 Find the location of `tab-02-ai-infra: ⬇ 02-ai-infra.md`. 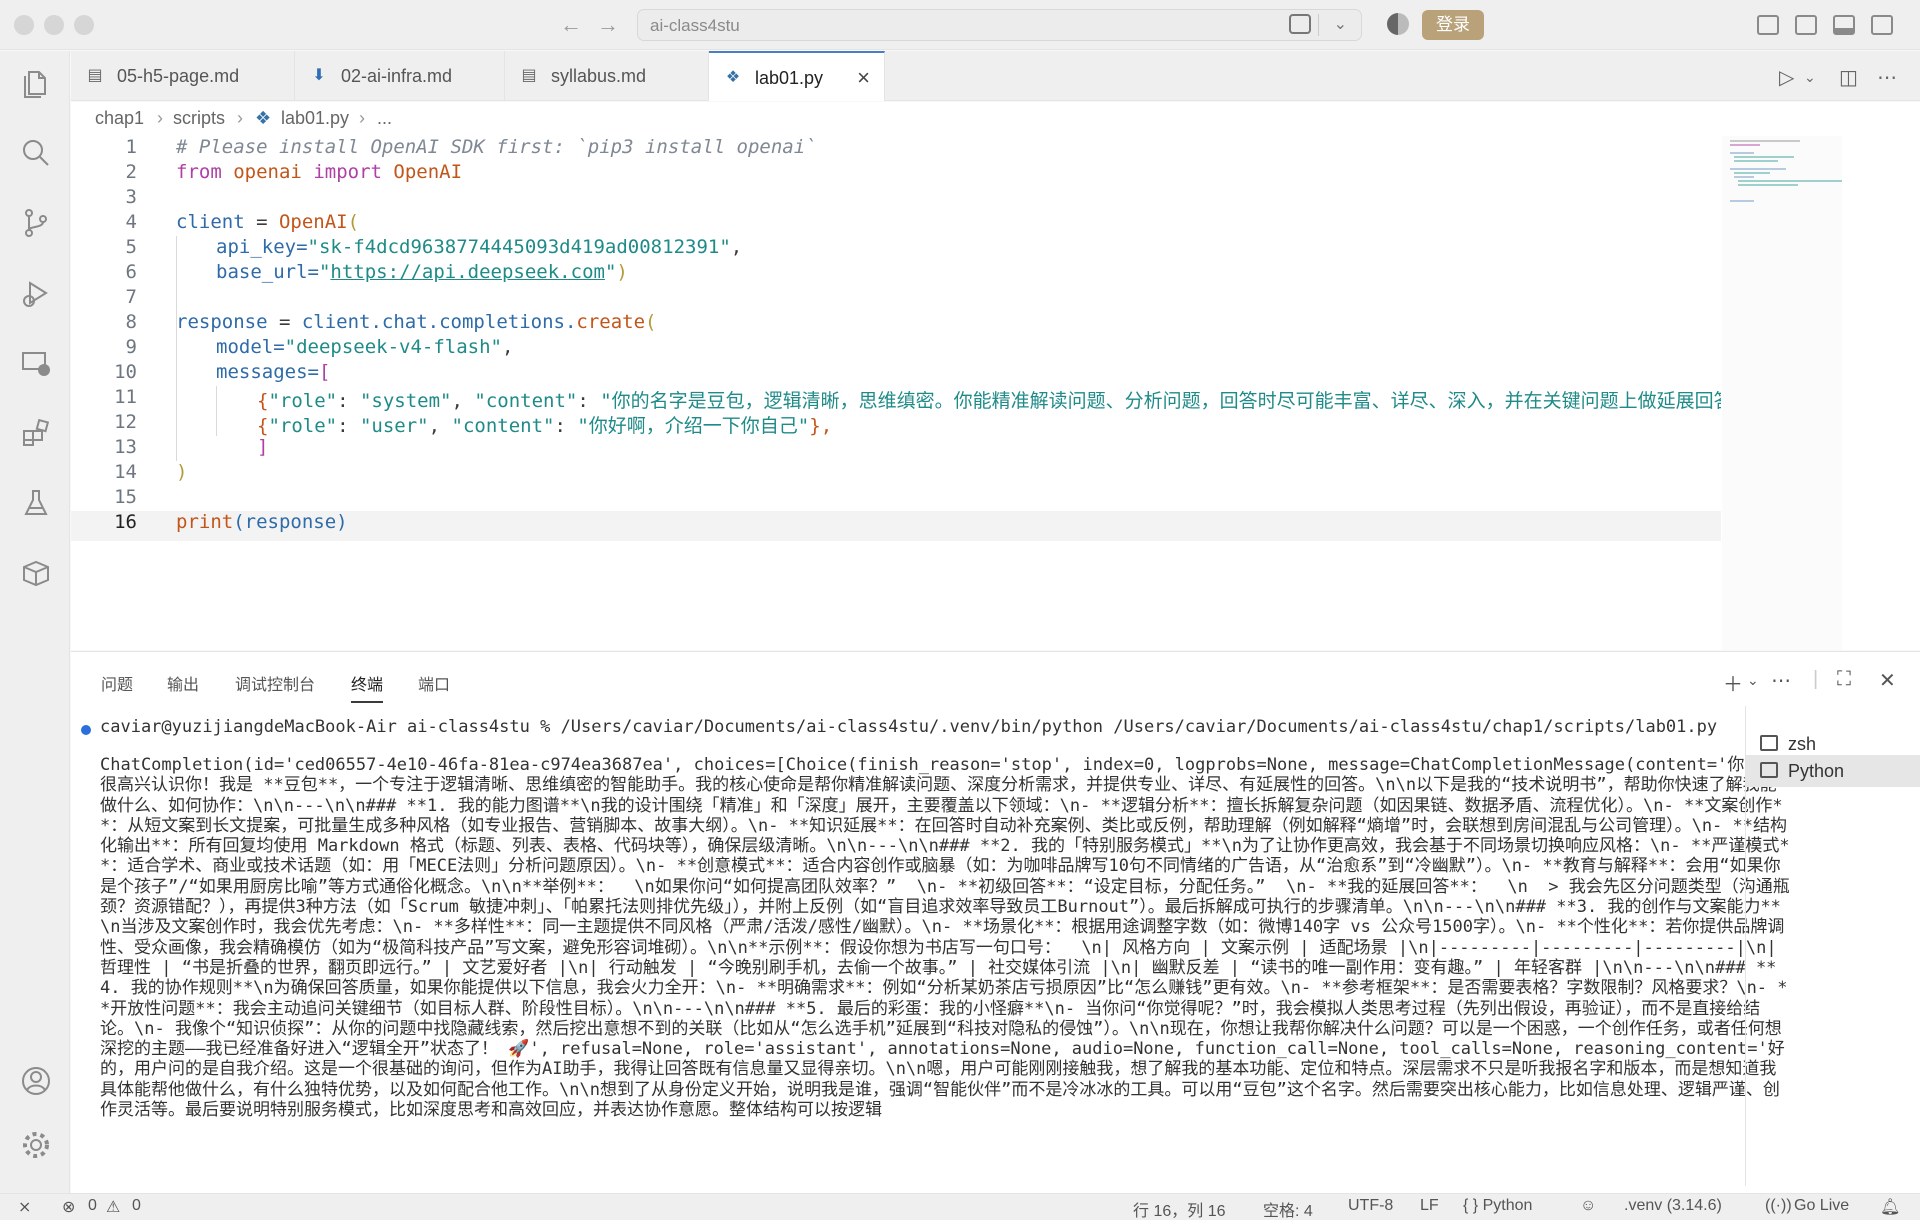

tab-02-ai-infra: ⬇ 02-ai-infra.md is located at coordinates (400, 76).